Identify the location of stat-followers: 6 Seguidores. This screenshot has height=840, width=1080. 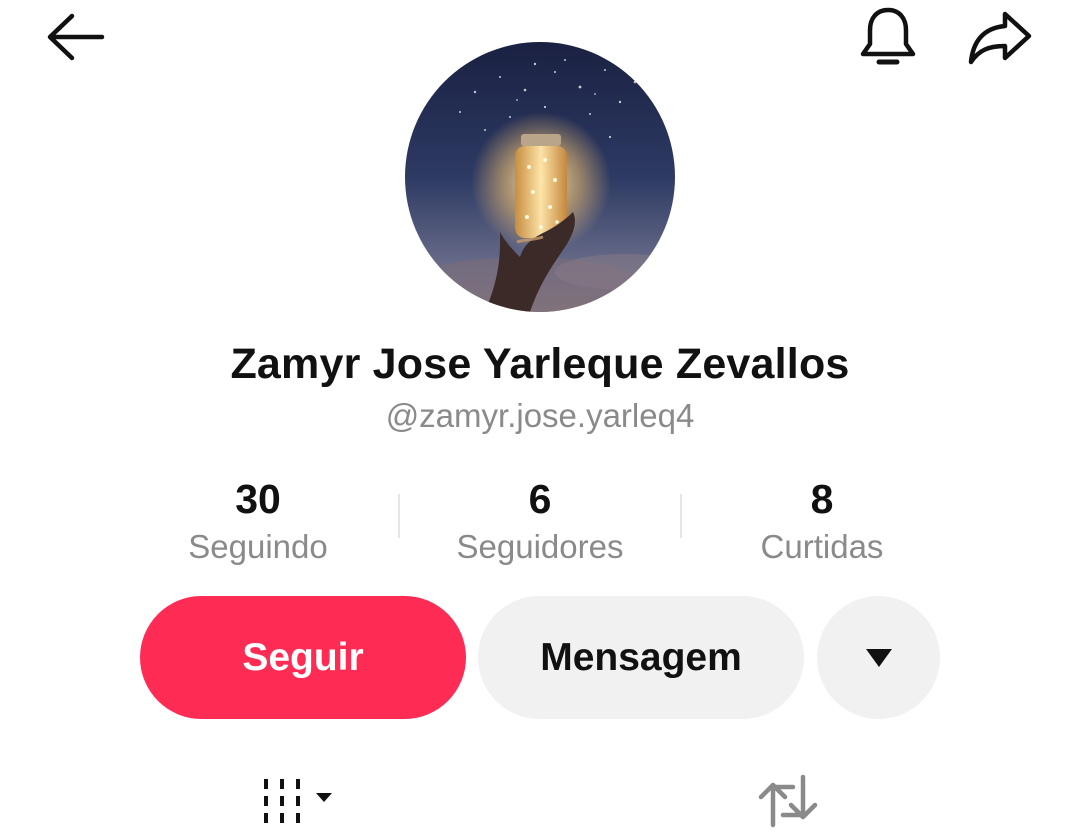
(540, 520).